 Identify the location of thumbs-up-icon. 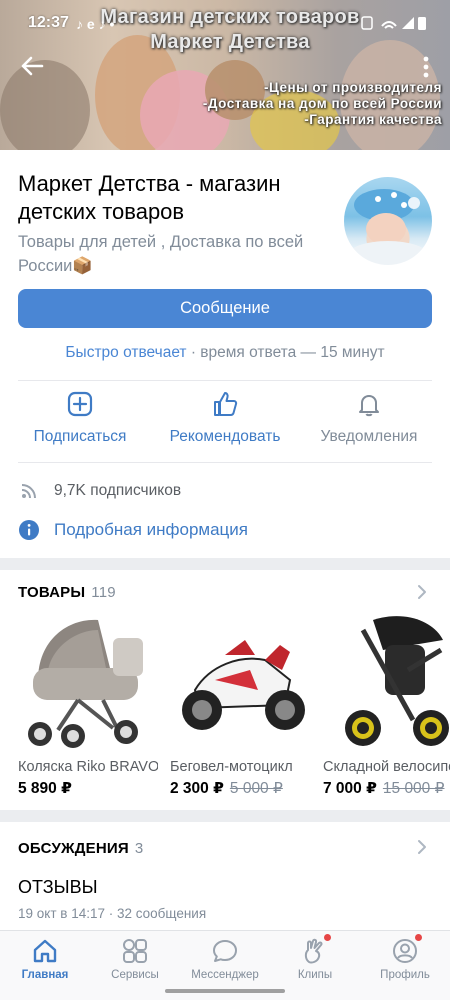
(226, 404).